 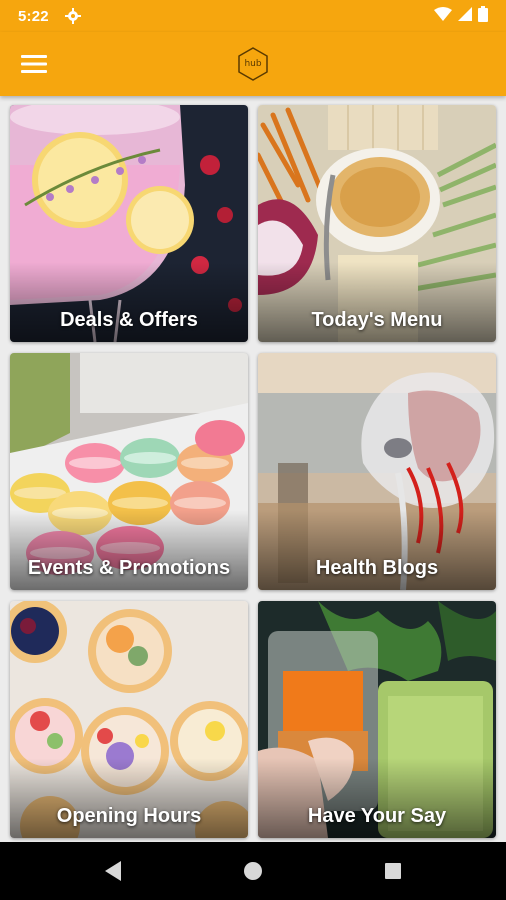 I want to click on tile-have-your-say: Have Your Say, so click(x=377, y=719).